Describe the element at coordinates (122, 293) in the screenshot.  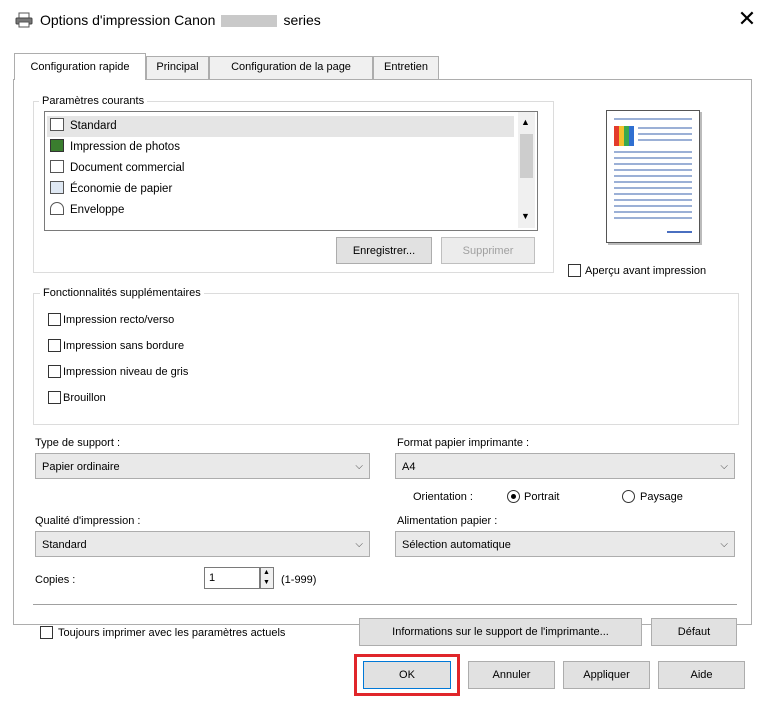
I see `additional-features-legend: Fonctionnalités supplémentaires` at that location.